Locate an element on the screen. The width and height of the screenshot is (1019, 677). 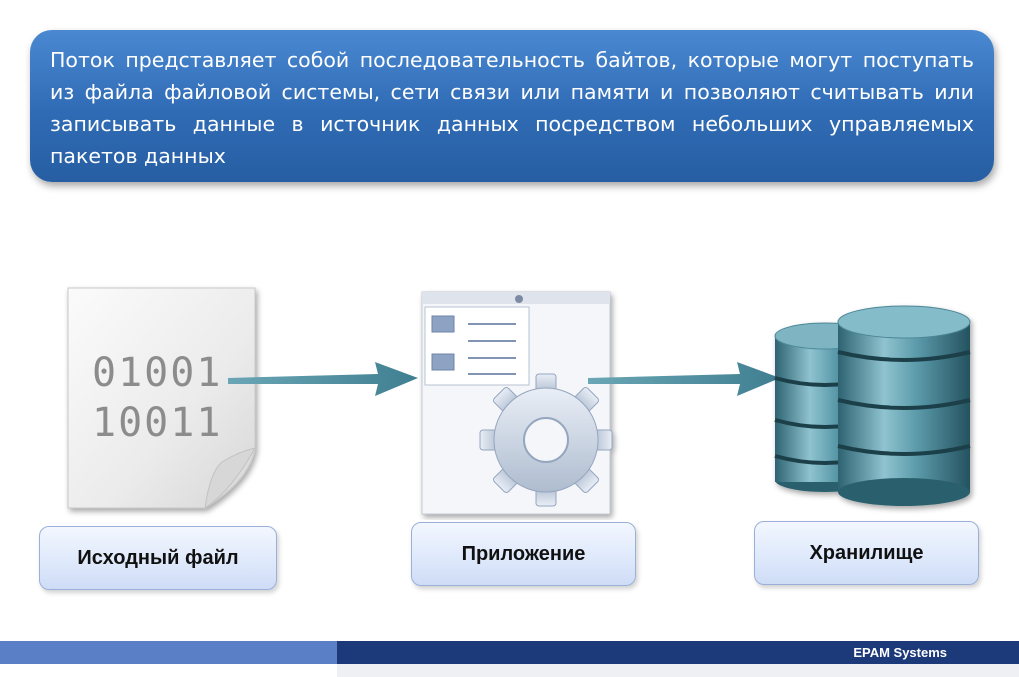
flow-arrow-app-to-storage is located at coordinates (684, 379).